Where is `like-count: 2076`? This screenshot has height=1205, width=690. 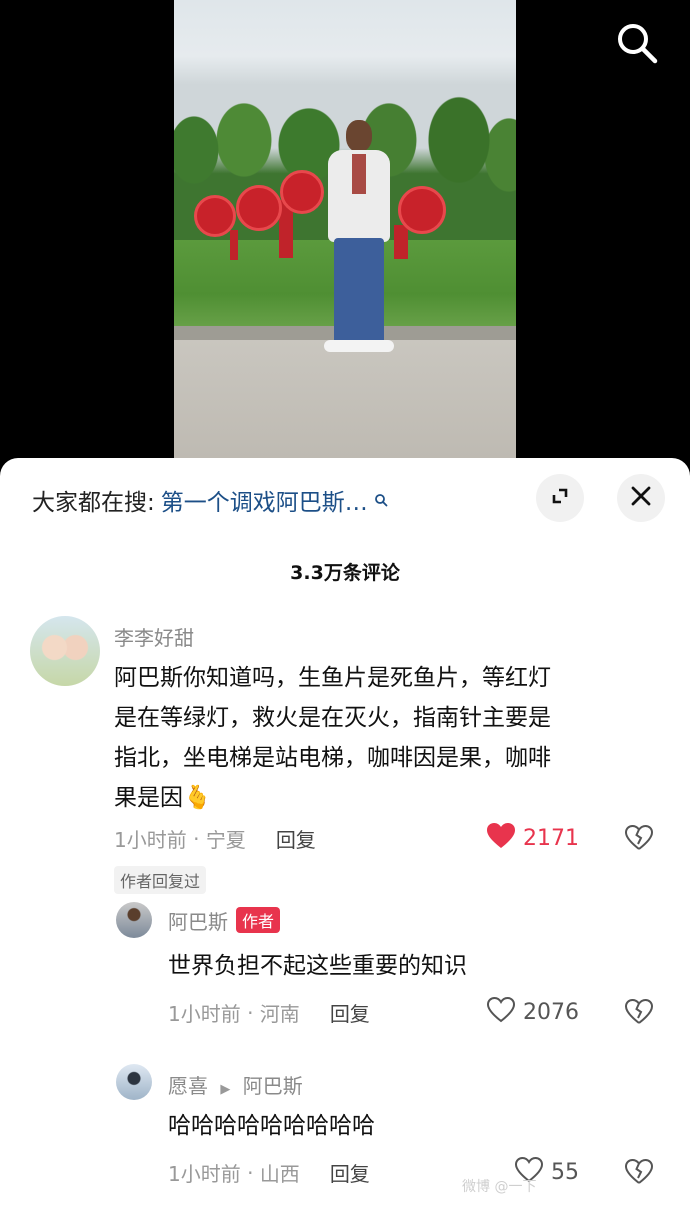 like-count: 2076 is located at coordinates (551, 1012).